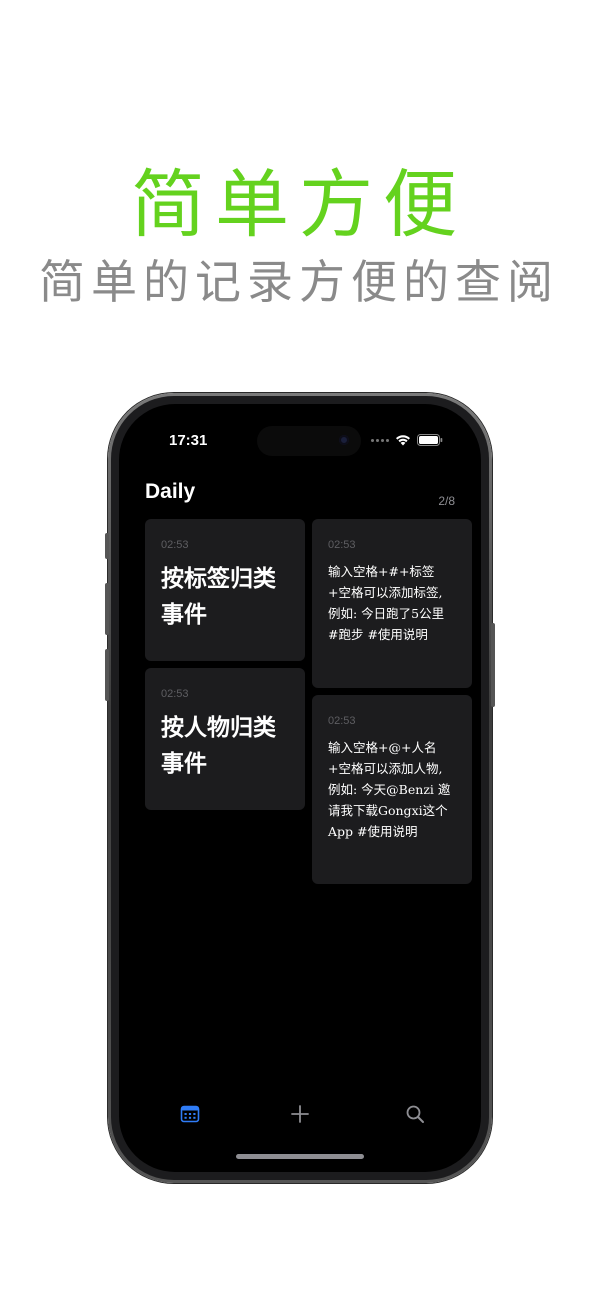  Describe the element at coordinates (218, 597) in the screenshot. I see `card-title: 按标签归类事件` at that location.